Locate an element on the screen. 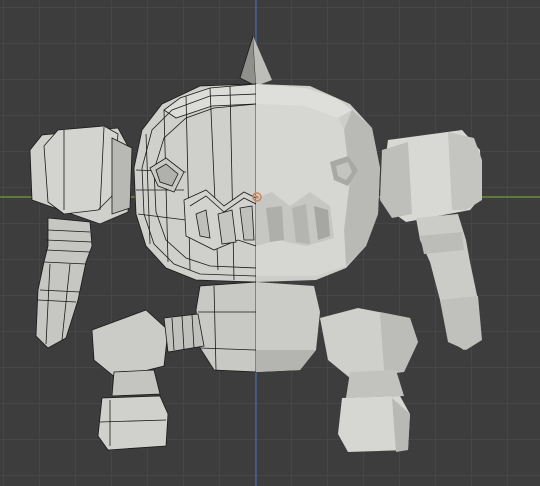 The image size is (540, 486). left-arm is located at coordinates (81, 237).